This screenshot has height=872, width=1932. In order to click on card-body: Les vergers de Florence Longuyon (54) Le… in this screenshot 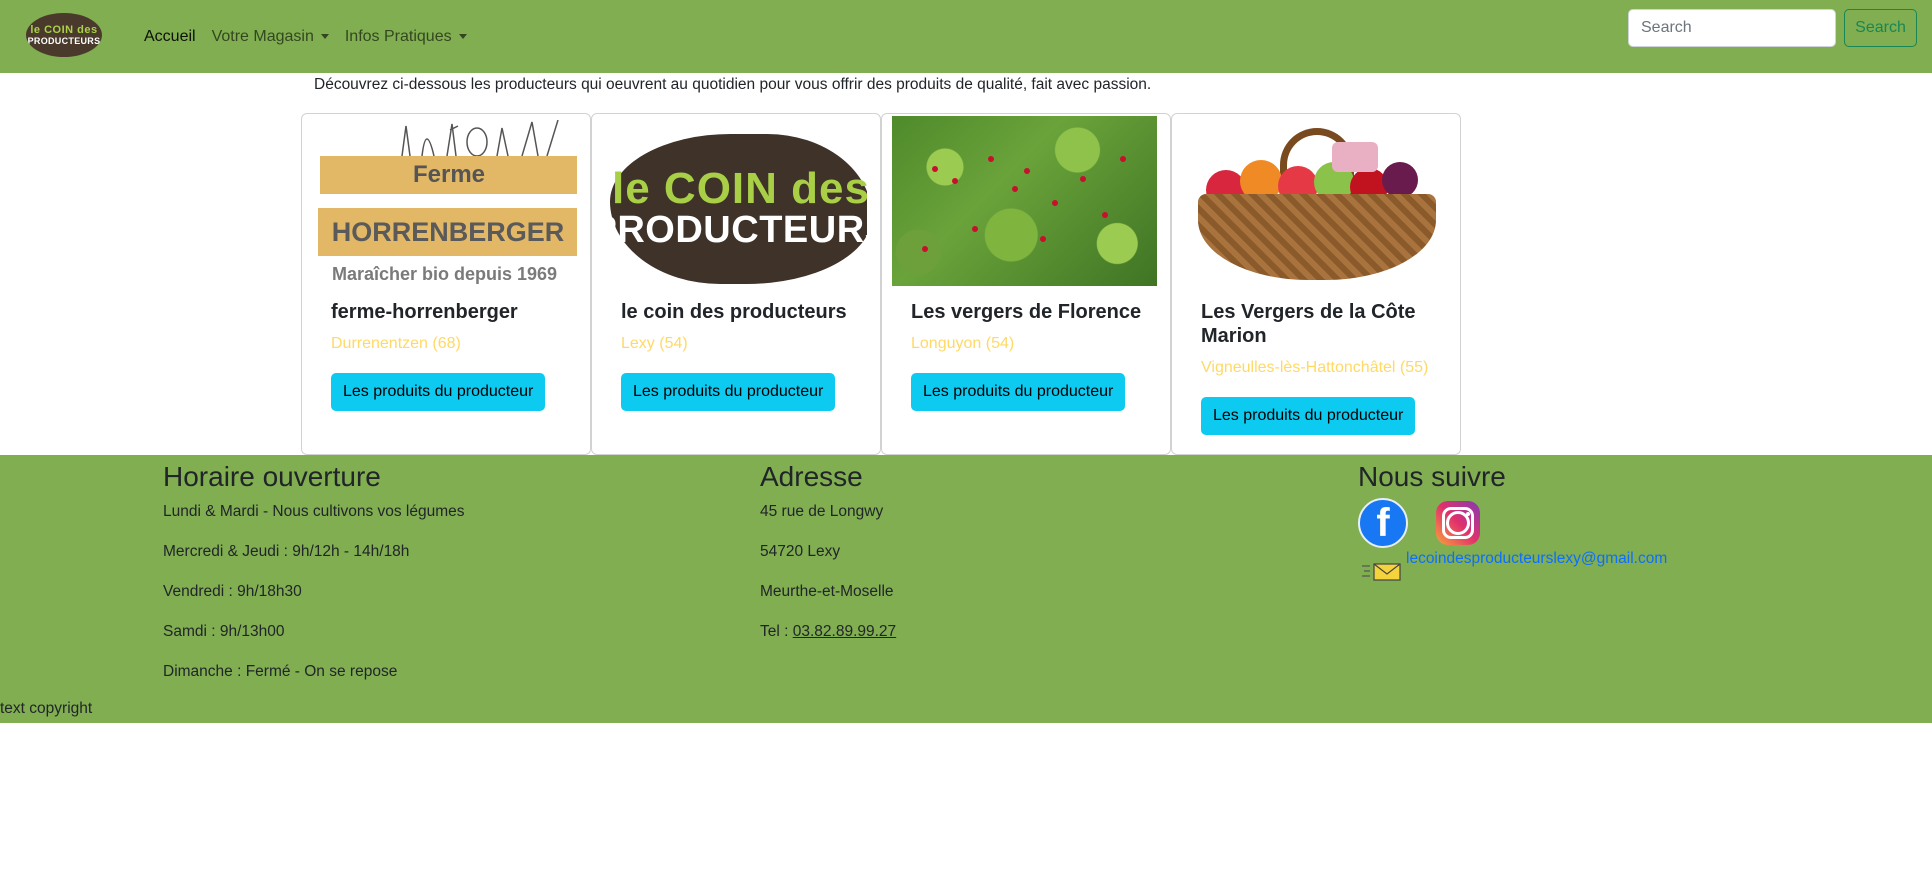, I will do `click(1032, 355)`.